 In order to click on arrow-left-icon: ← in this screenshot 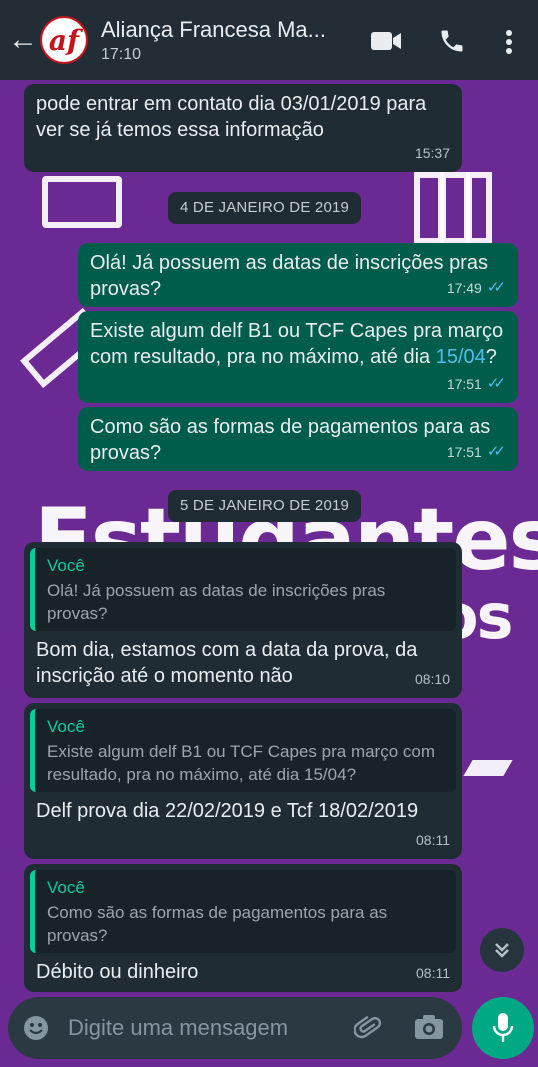, I will do `click(23, 40)`.